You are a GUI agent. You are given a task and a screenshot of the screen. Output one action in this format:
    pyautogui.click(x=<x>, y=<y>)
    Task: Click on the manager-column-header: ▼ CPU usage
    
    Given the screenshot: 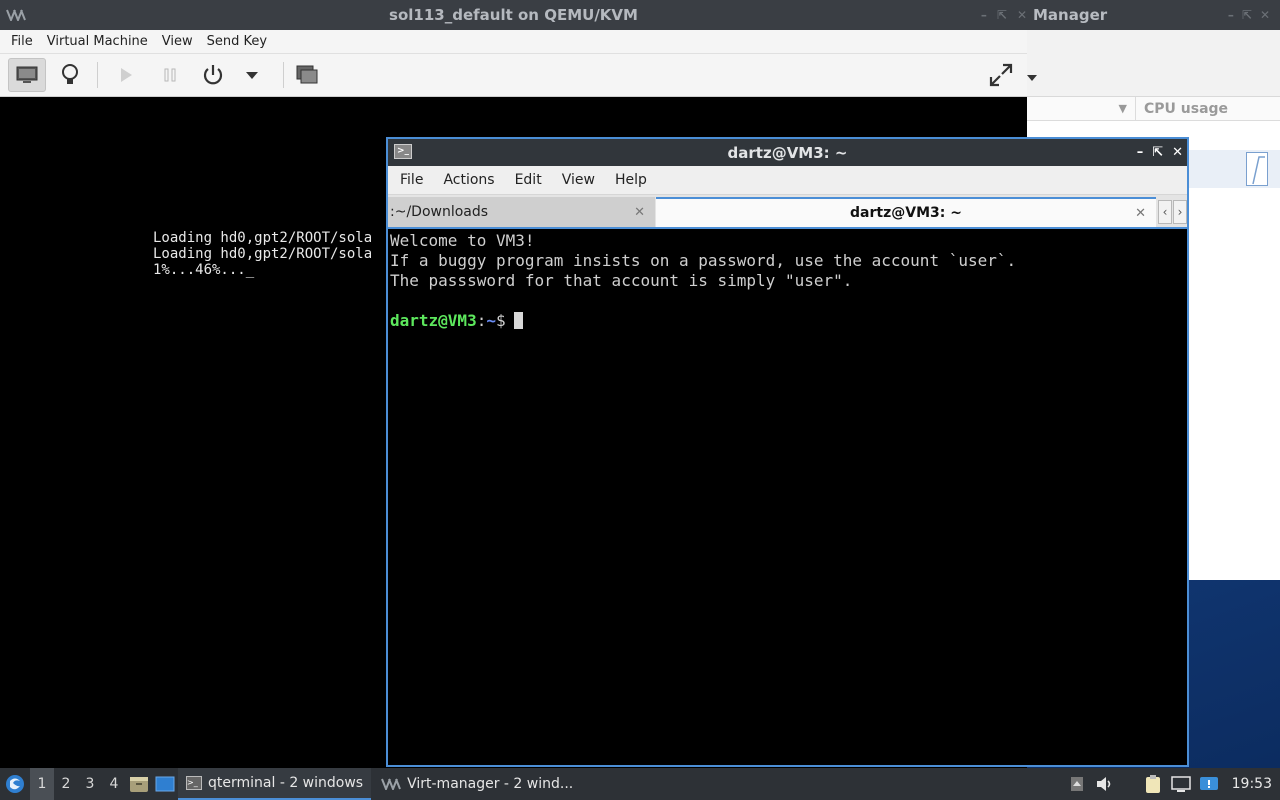 What is the action you would take?
    pyautogui.click(x=1153, y=109)
    